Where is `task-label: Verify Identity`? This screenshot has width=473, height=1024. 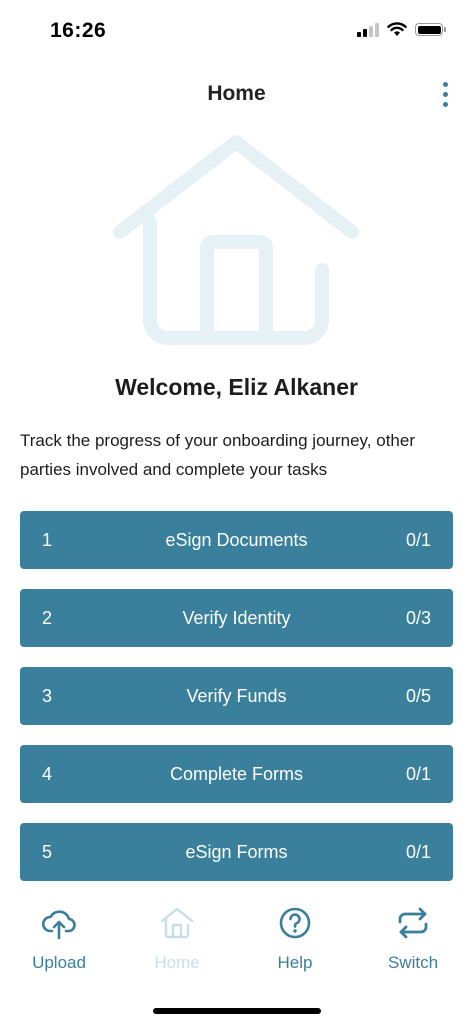
task-label: Verify Identity is located at coordinates (236, 618).